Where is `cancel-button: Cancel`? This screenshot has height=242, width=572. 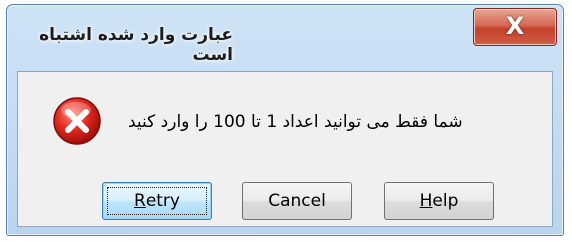 cancel-button: Cancel is located at coordinates (297, 201).